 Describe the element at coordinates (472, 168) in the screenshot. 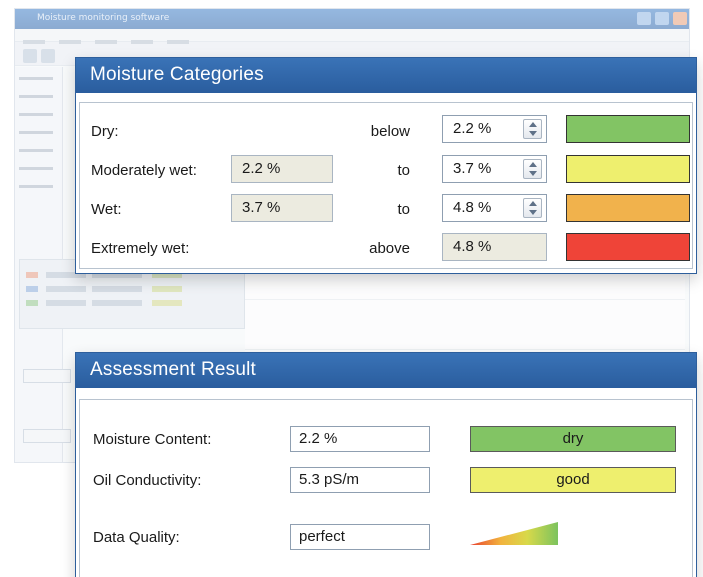

I see `moderately-wet-upper-value: 3.7 %` at that location.